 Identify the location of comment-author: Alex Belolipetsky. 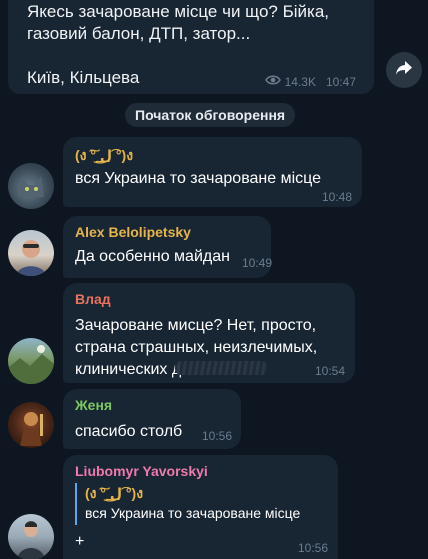
(133, 232).